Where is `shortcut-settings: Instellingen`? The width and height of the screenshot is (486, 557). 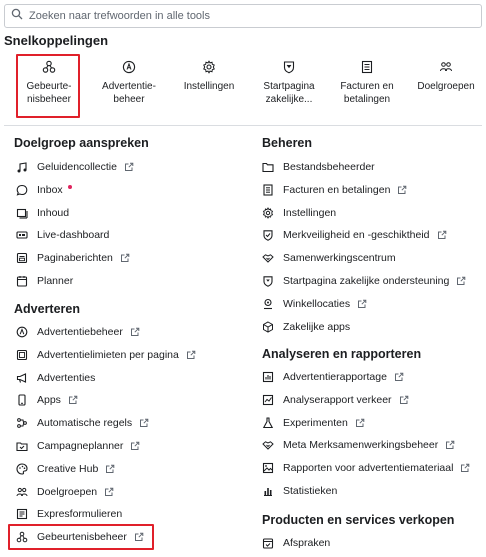
shortcut-settings: Instellingen is located at coordinates (209, 76).